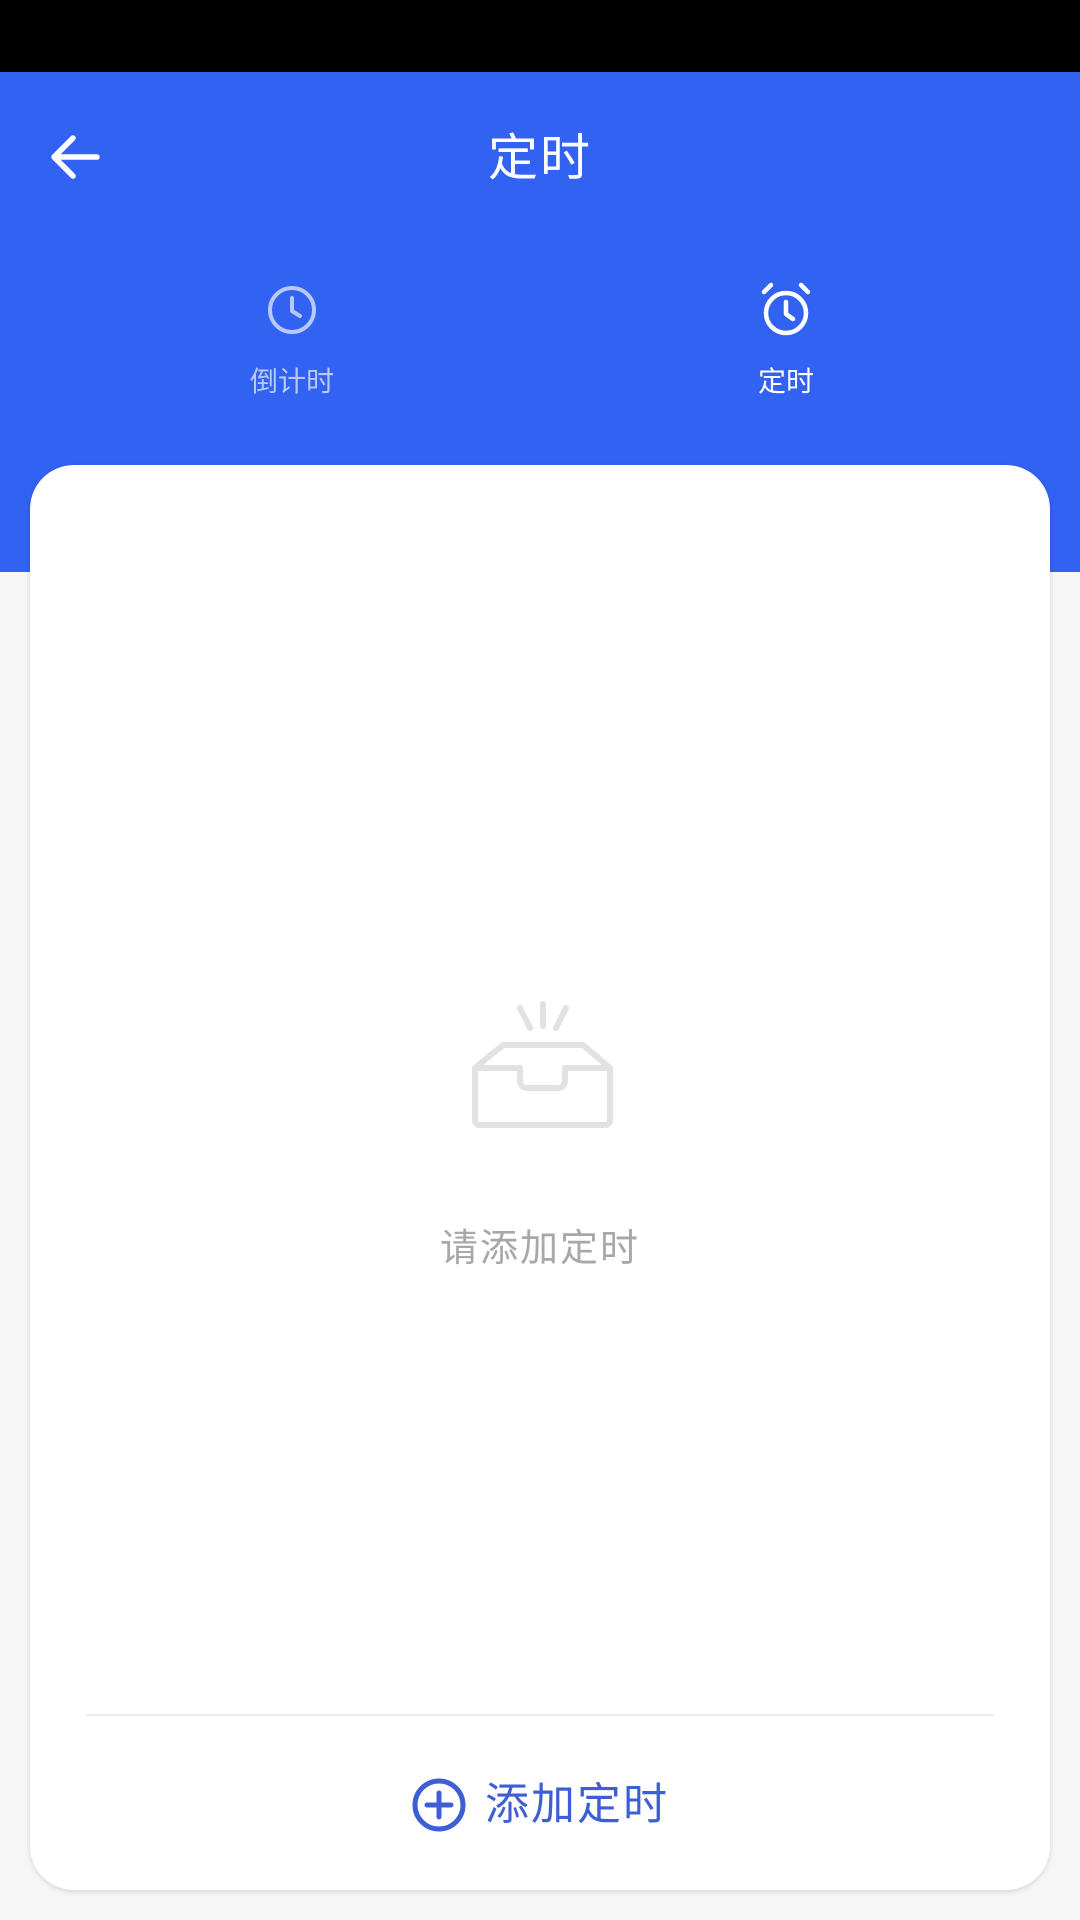  What do you see at coordinates (542, 1064) in the screenshot?
I see `empty-inbox-icon` at bounding box center [542, 1064].